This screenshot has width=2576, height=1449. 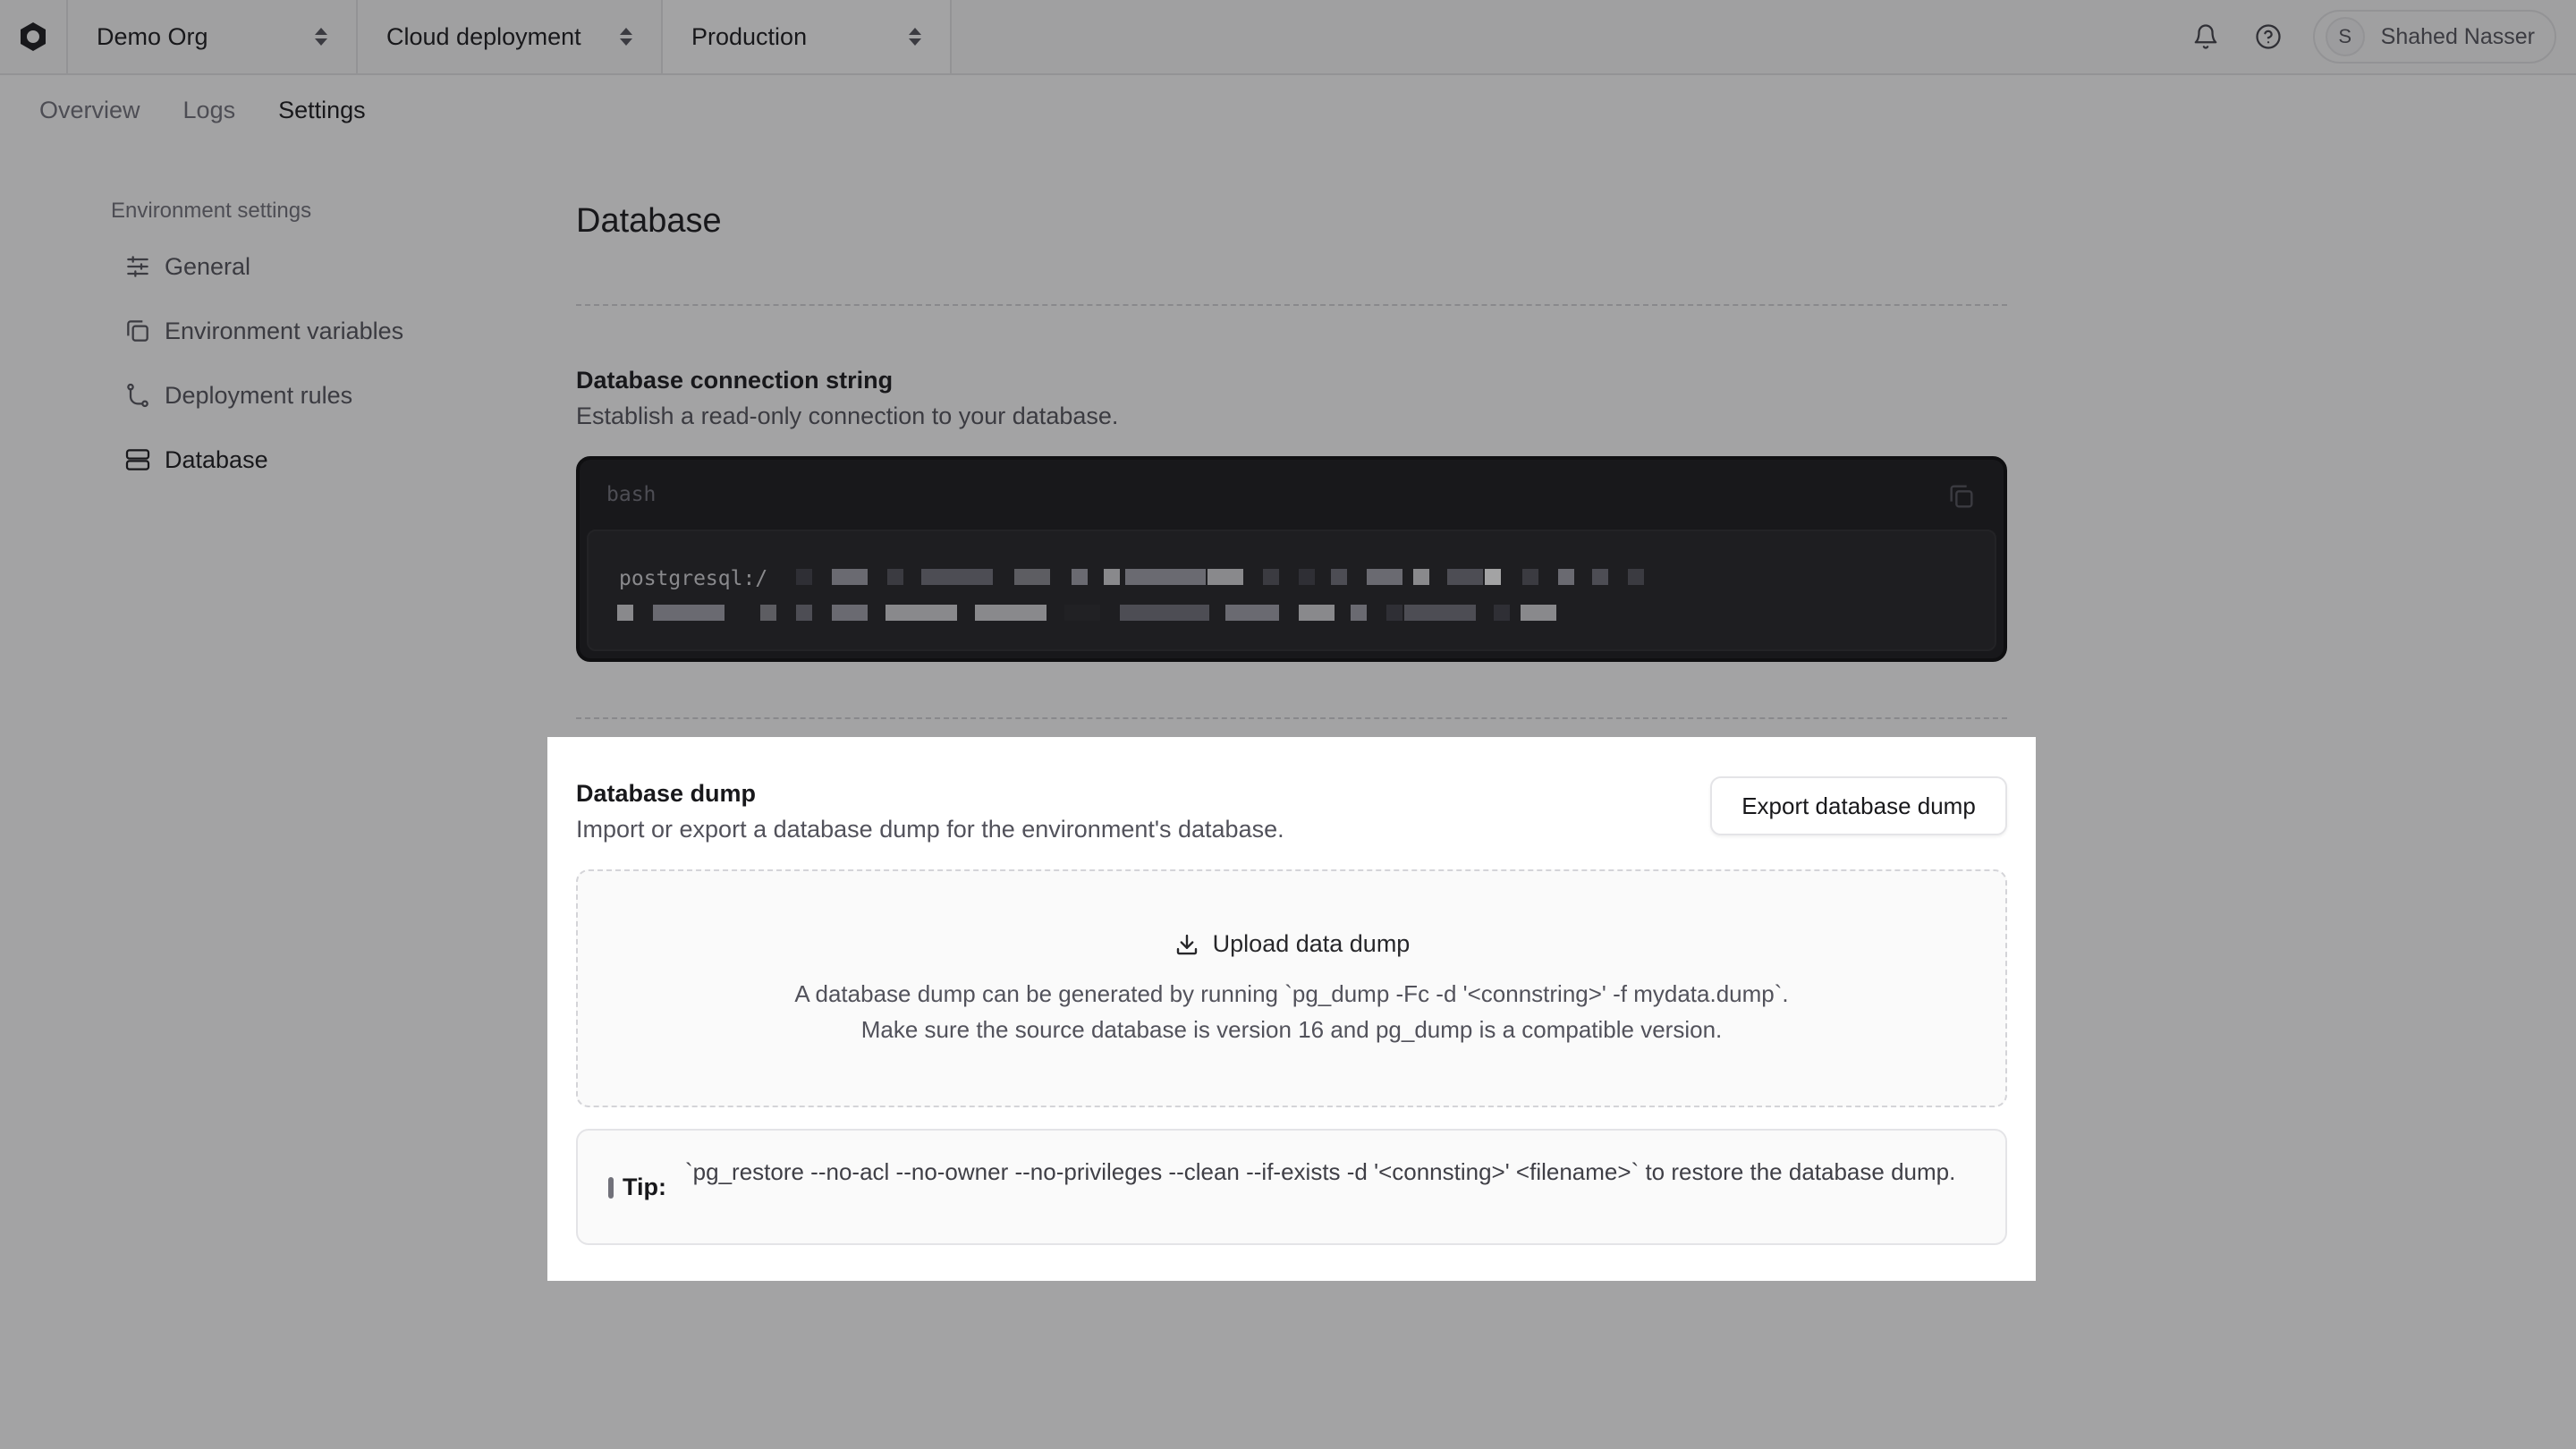 I want to click on notifications-button, so click(x=2206, y=37).